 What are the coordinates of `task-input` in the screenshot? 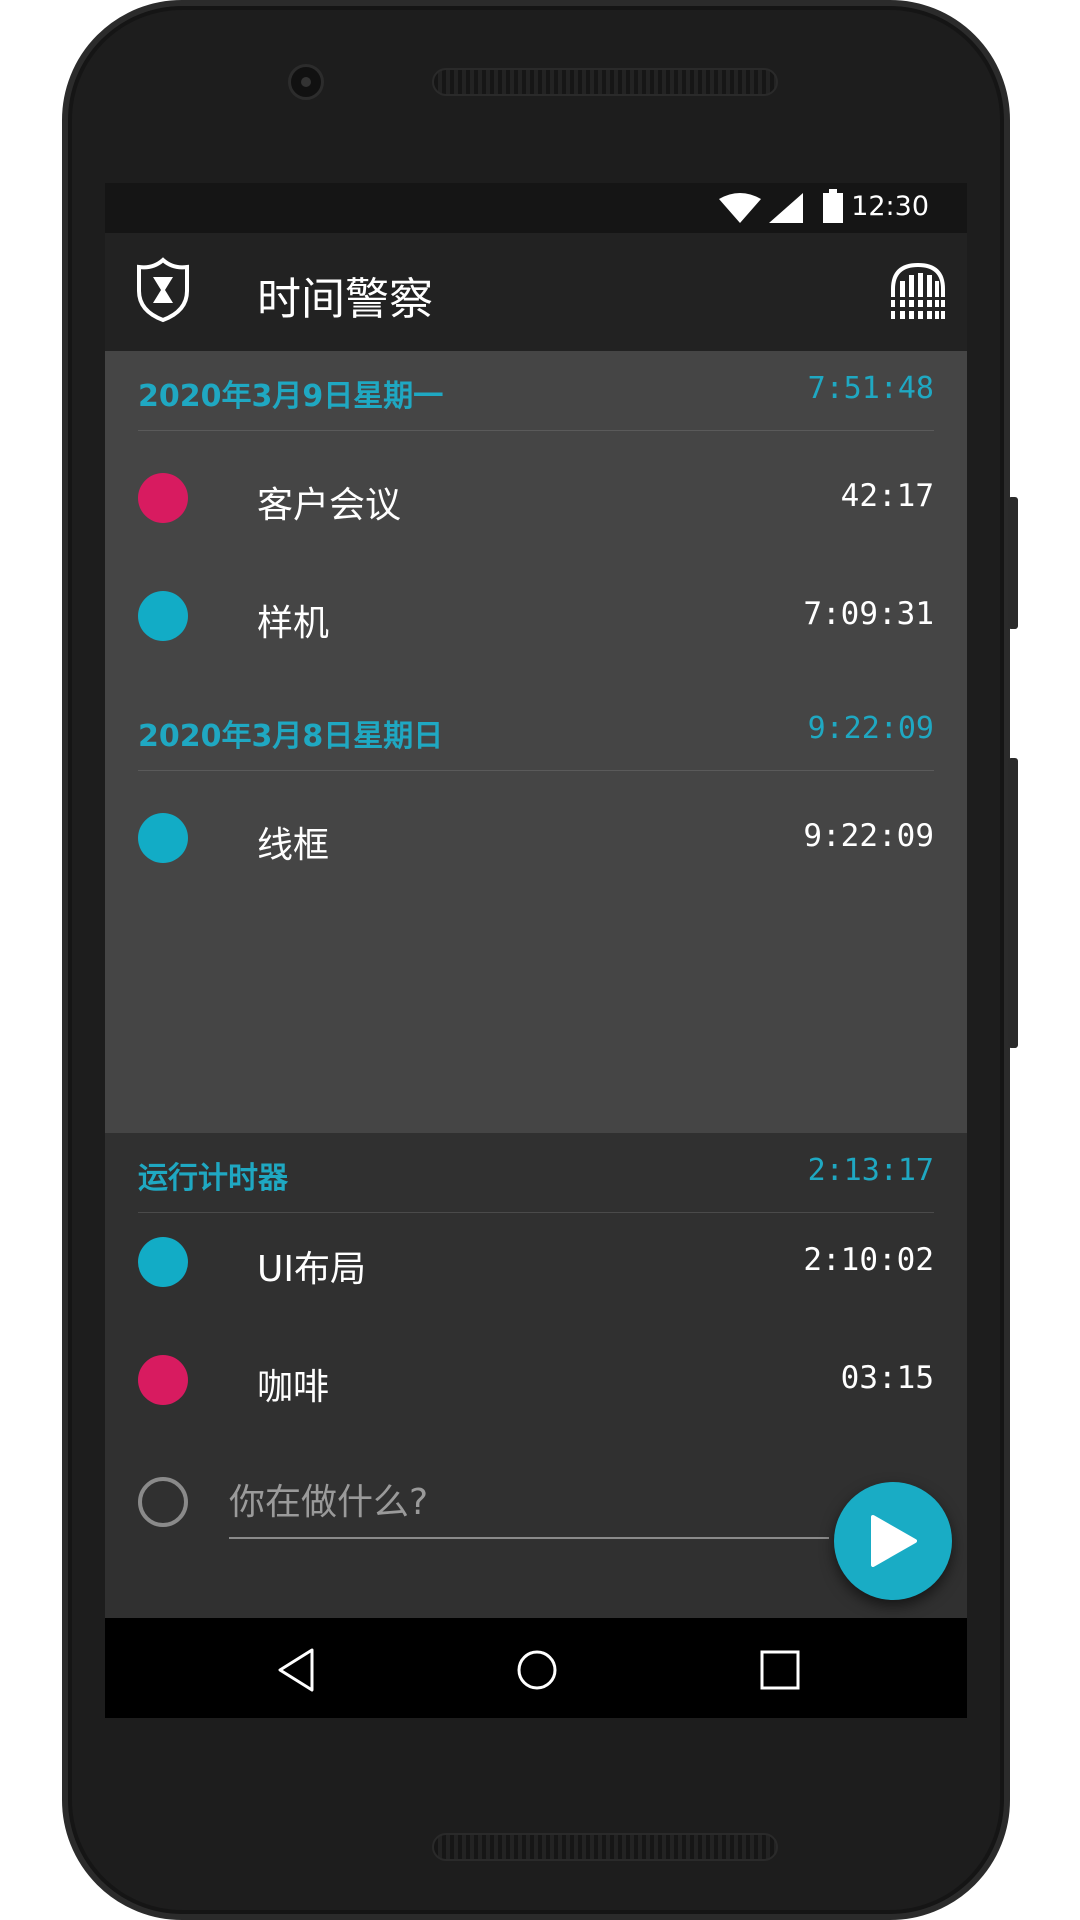 It's located at (529, 1503).